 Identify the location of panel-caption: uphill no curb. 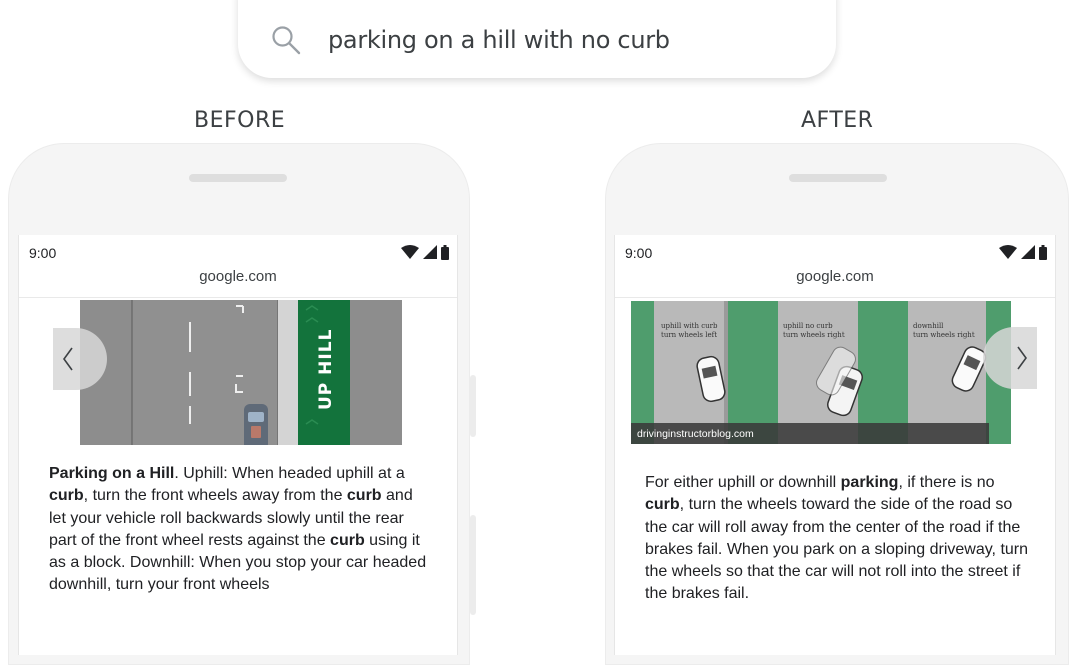
(808, 326).